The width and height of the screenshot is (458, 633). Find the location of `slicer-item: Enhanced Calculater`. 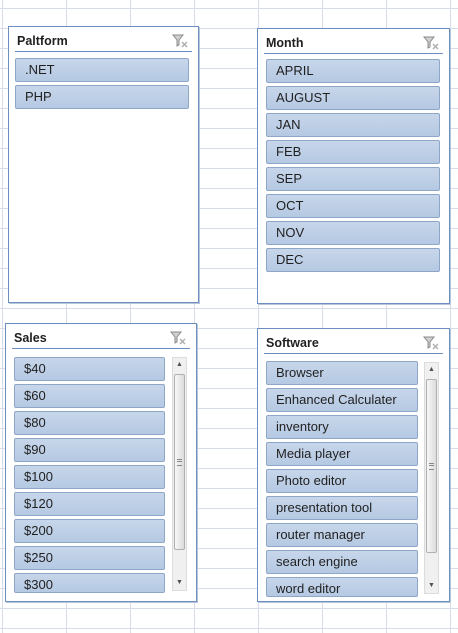

slicer-item: Enhanced Calculater is located at coordinates (342, 400).